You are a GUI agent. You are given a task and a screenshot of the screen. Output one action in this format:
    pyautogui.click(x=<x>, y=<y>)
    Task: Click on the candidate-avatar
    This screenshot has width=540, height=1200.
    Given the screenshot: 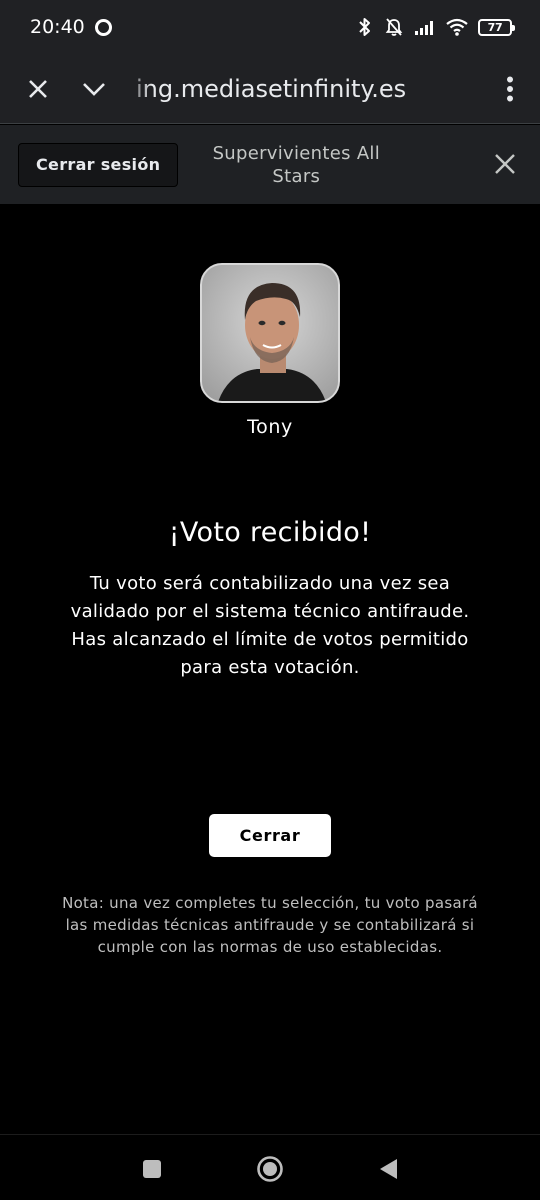 What is the action you would take?
    pyautogui.click(x=270, y=333)
    